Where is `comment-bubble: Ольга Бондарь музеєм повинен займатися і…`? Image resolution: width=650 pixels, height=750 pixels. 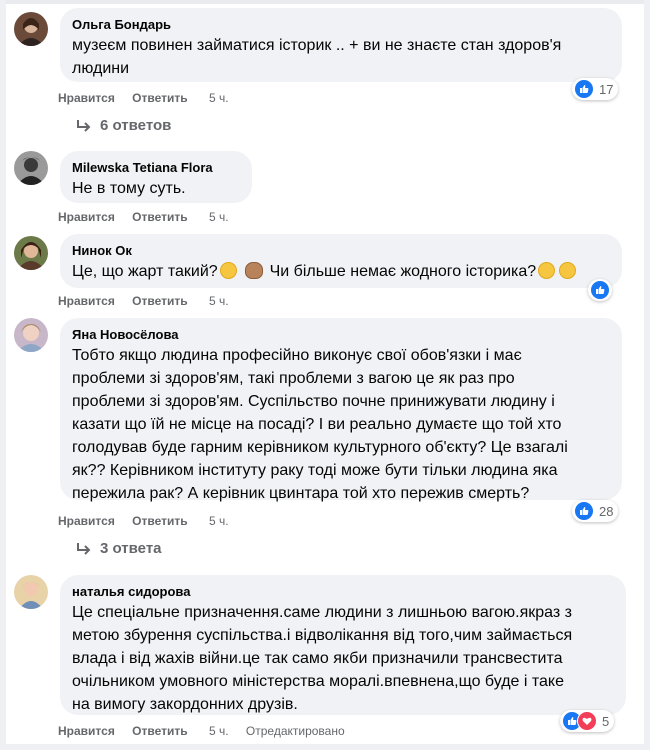
comment-bubble: Ольга Бондарь музеєм повинен займатися і… is located at coordinates (341, 45).